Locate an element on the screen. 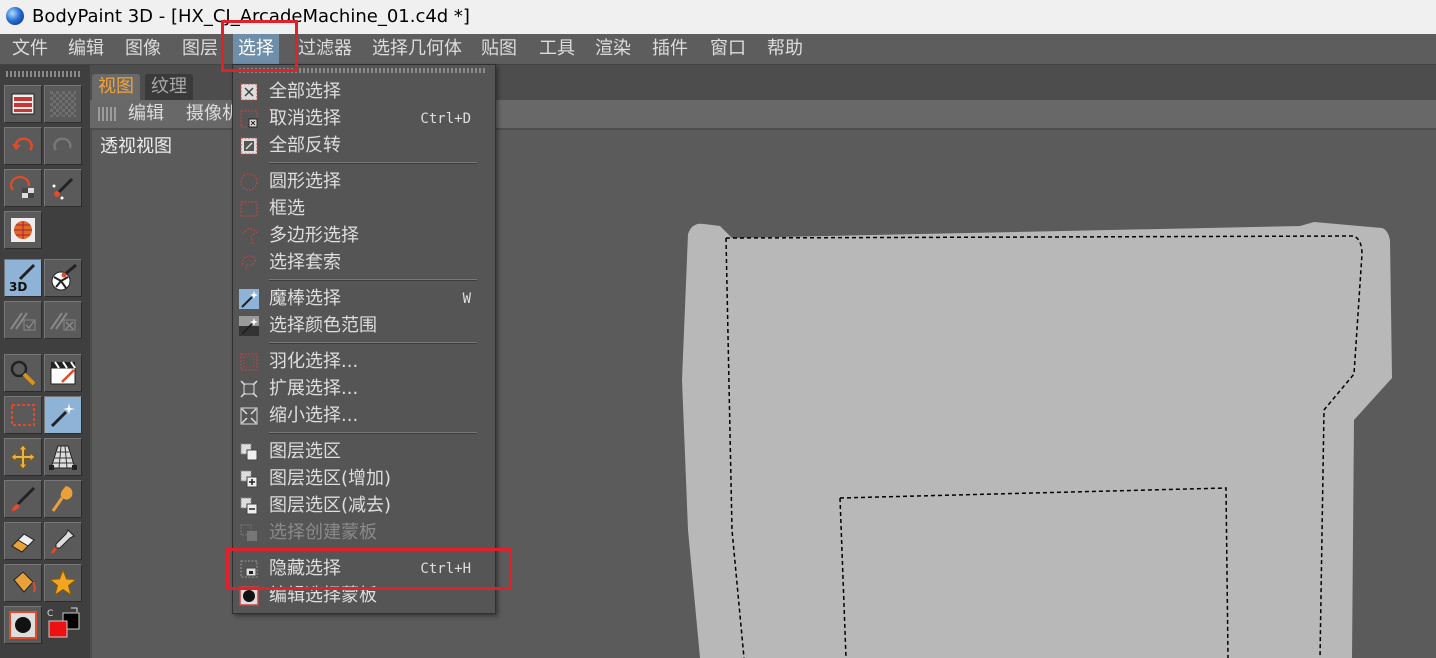 Image resolution: width=1436 pixels, height=658 pixels. svg-text: C is located at coordinates (50, 614).